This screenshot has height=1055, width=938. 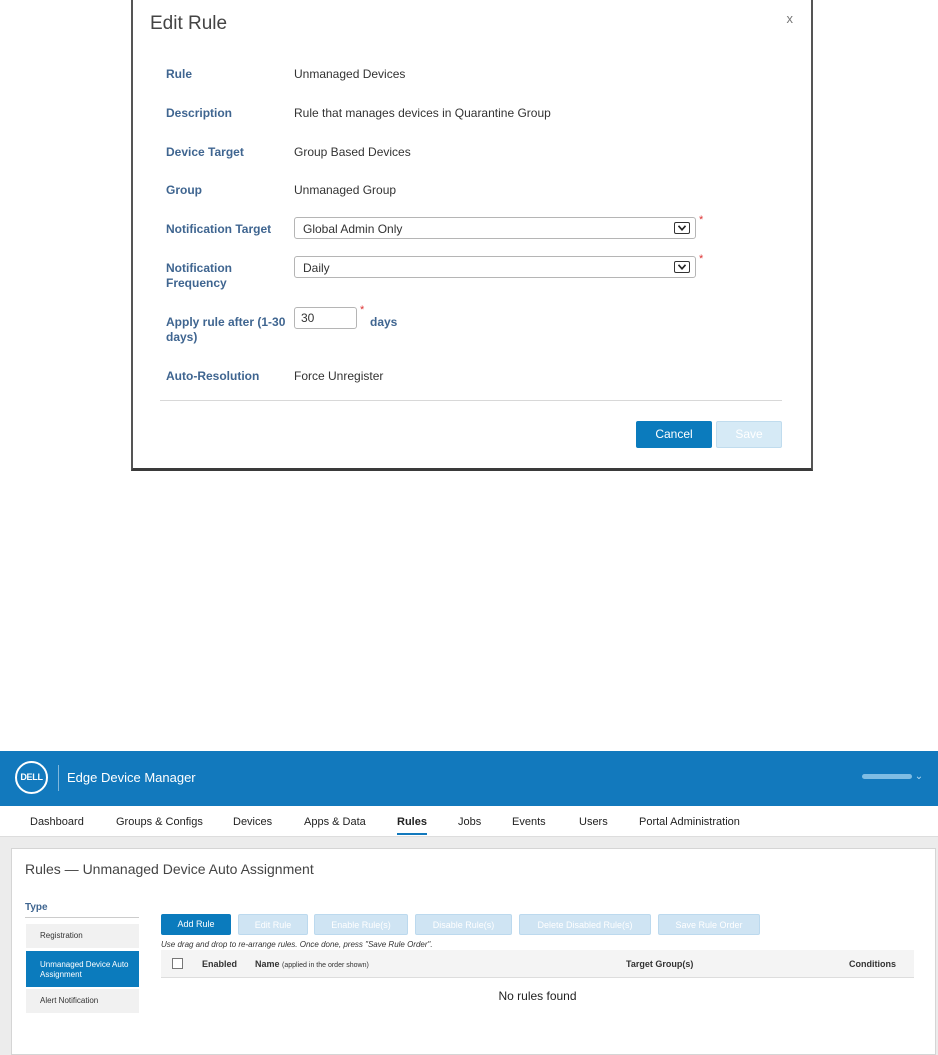 I want to click on rule-label: Rule, so click(x=179, y=74).